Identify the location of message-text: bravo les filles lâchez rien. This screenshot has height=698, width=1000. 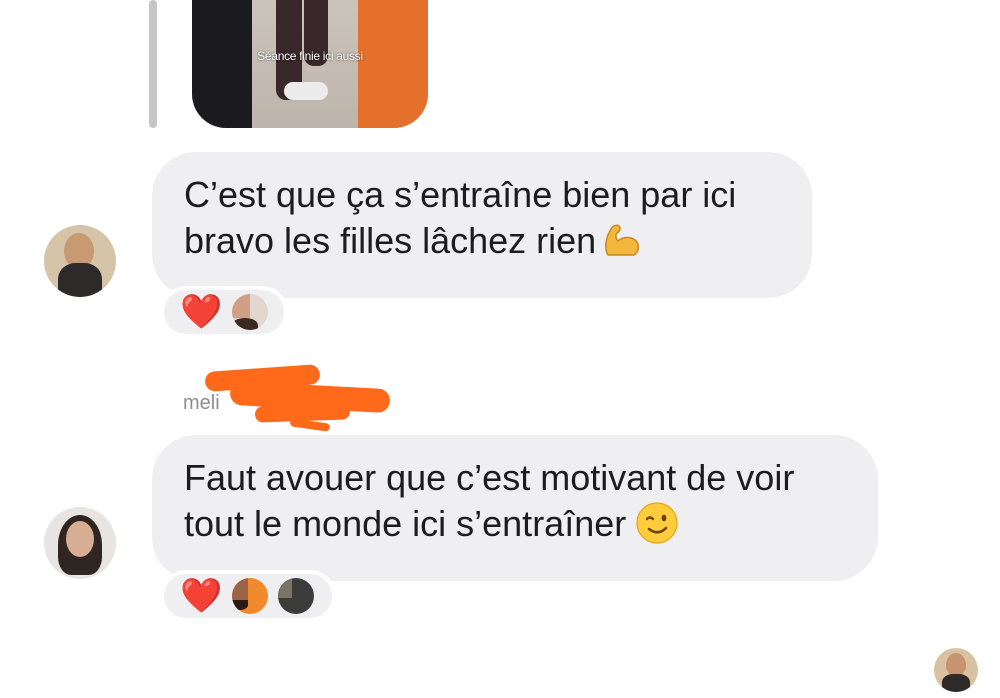
(390, 240).